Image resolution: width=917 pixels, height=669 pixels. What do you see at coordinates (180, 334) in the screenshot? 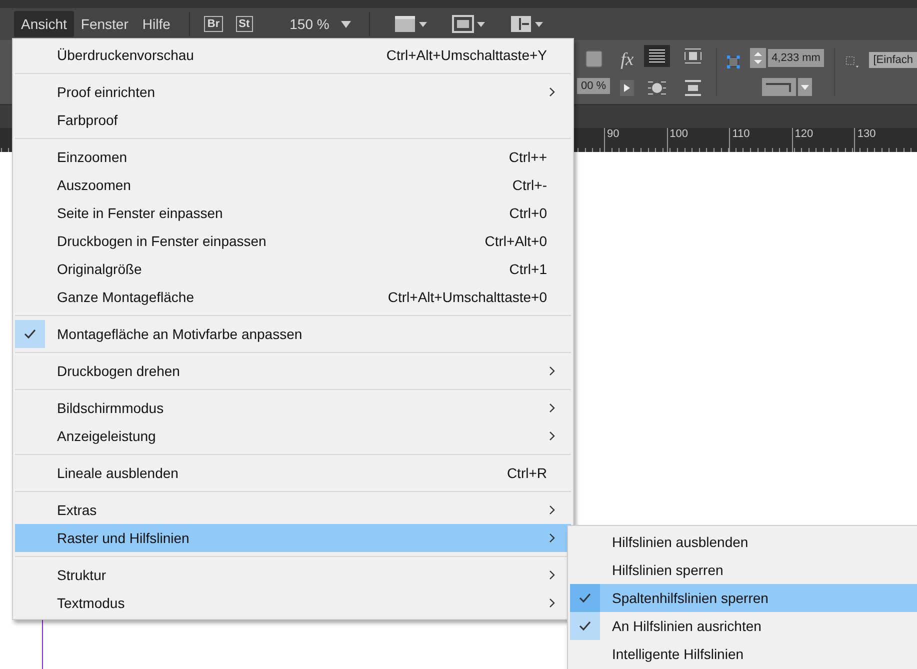
I see `menu-item-label: Montagefläche an Motivfarbe anpassen` at bounding box center [180, 334].